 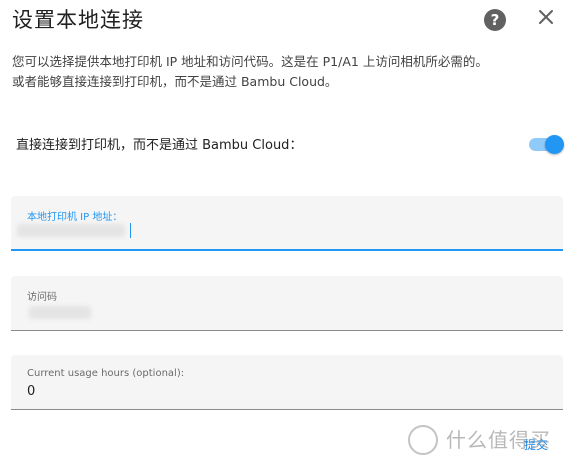 What do you see at coordinates (42, 297) in the screenshot?
I see `access-code-label: 访问码` at bounding box center [42, 297].